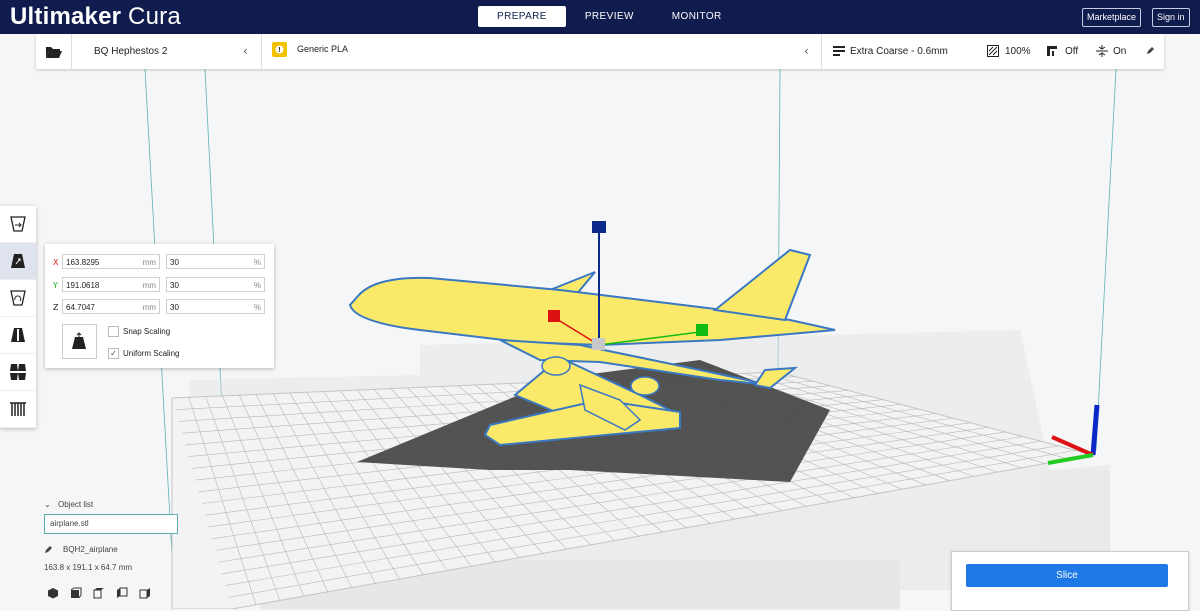 This screenshot has width=1200, height=611. Describe the element at coordinates (1067, 575) in the screenshot. I see `slice-button: Slice` at that location.